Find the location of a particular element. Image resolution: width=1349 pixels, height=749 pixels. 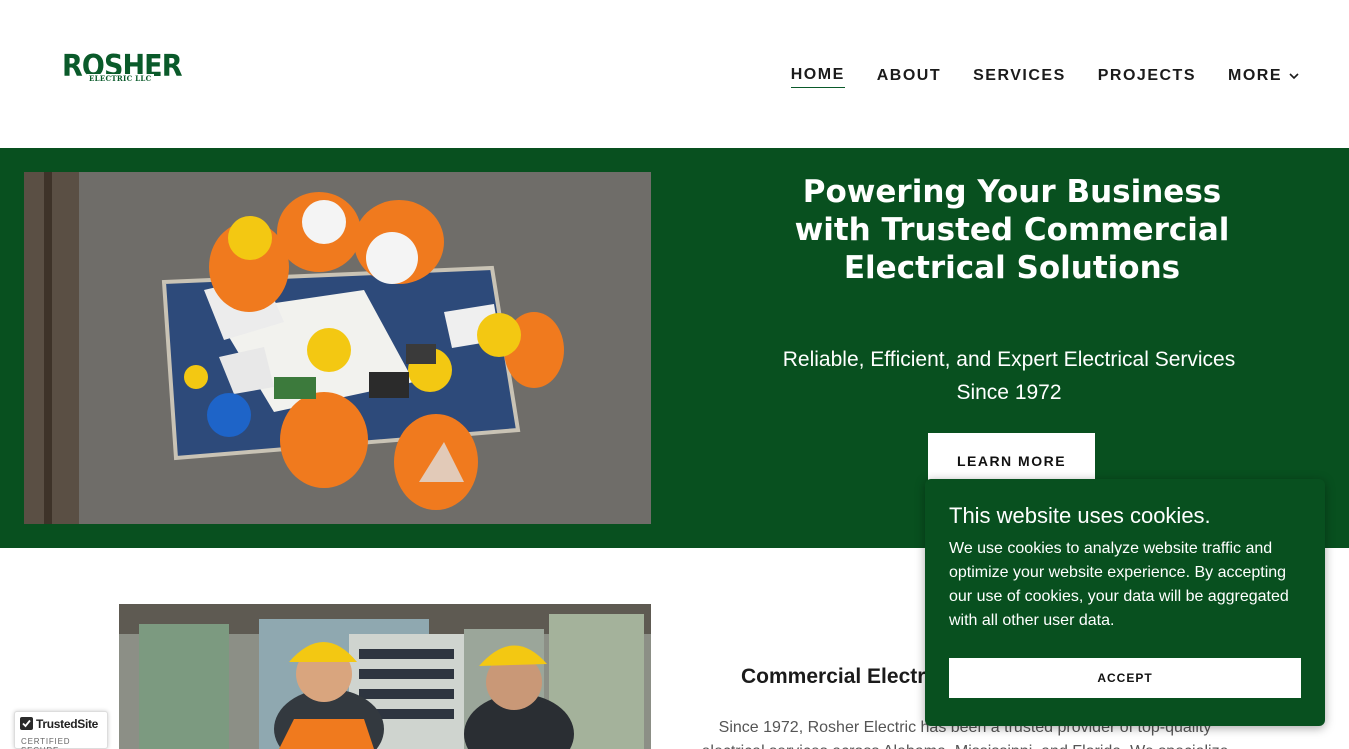

nav-services: SERVICES is located at coordinates (1019, 77).